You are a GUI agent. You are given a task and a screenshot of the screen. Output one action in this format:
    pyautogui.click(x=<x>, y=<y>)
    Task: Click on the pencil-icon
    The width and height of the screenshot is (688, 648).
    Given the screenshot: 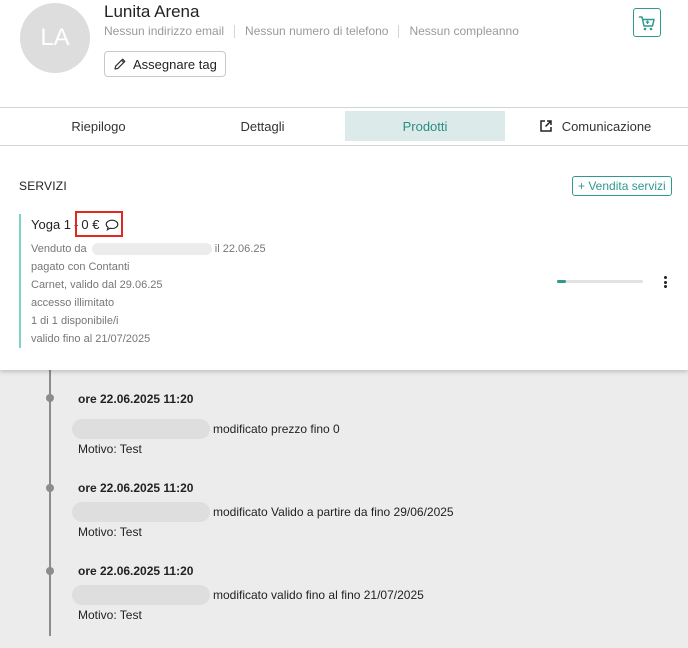 What is the action you would take?
    pyautogui.click(x=120, y=64)
    